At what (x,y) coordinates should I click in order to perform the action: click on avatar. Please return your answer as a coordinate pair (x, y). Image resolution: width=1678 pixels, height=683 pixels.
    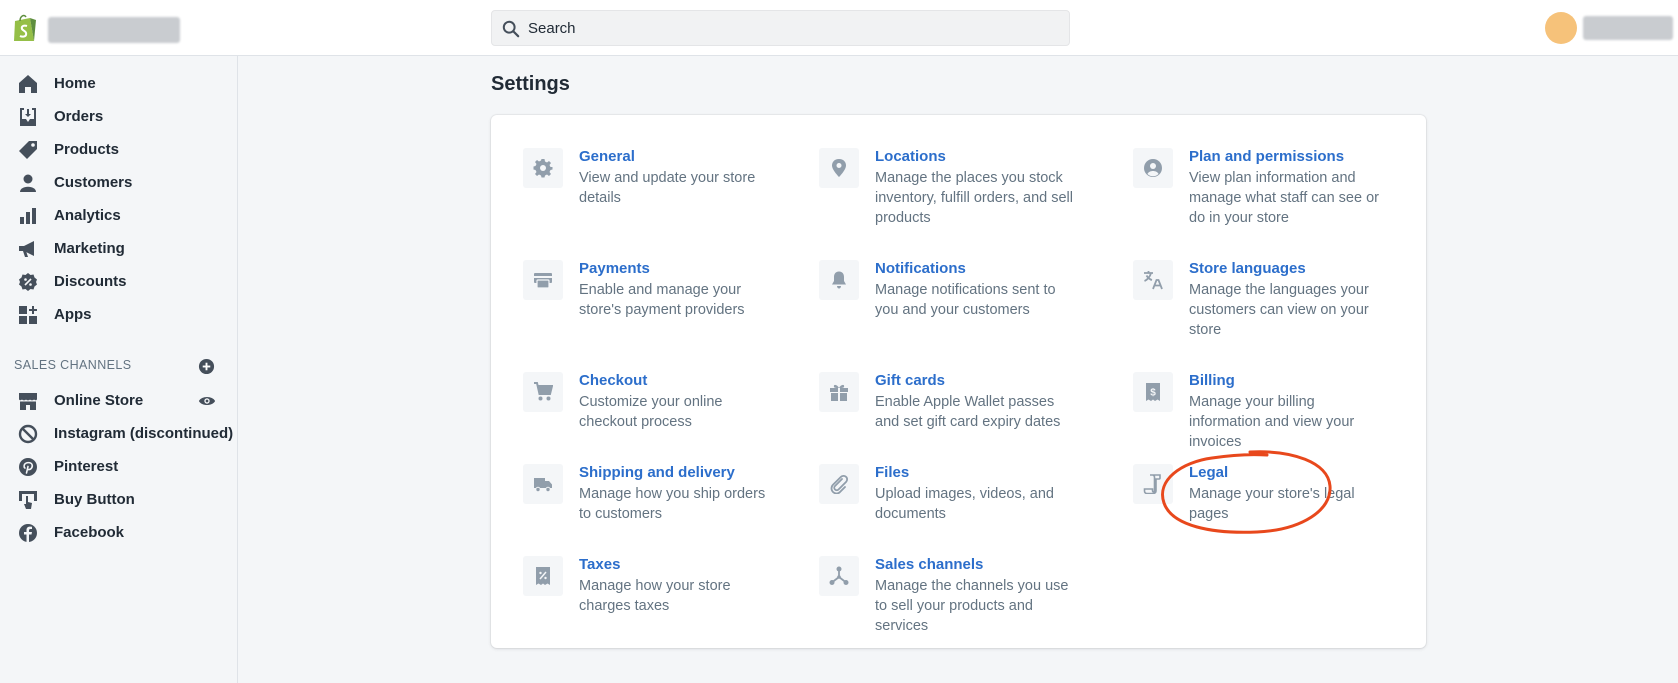
    Looking at the image, I should click on (1561, 28).